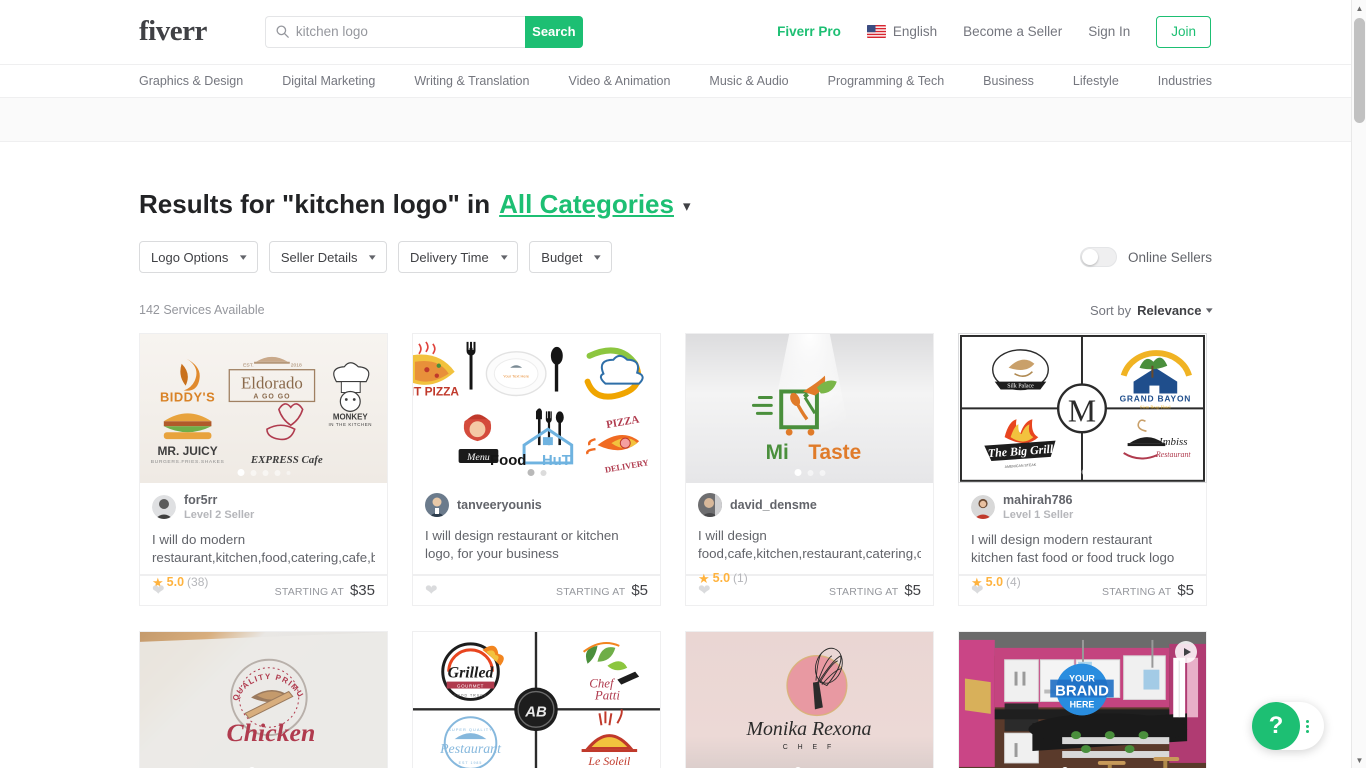 Image resolution: width=1366 pixels, height=768 pixels. I want to click on results-prefix: Results for "kitchen logo" in, so click(315, 204).